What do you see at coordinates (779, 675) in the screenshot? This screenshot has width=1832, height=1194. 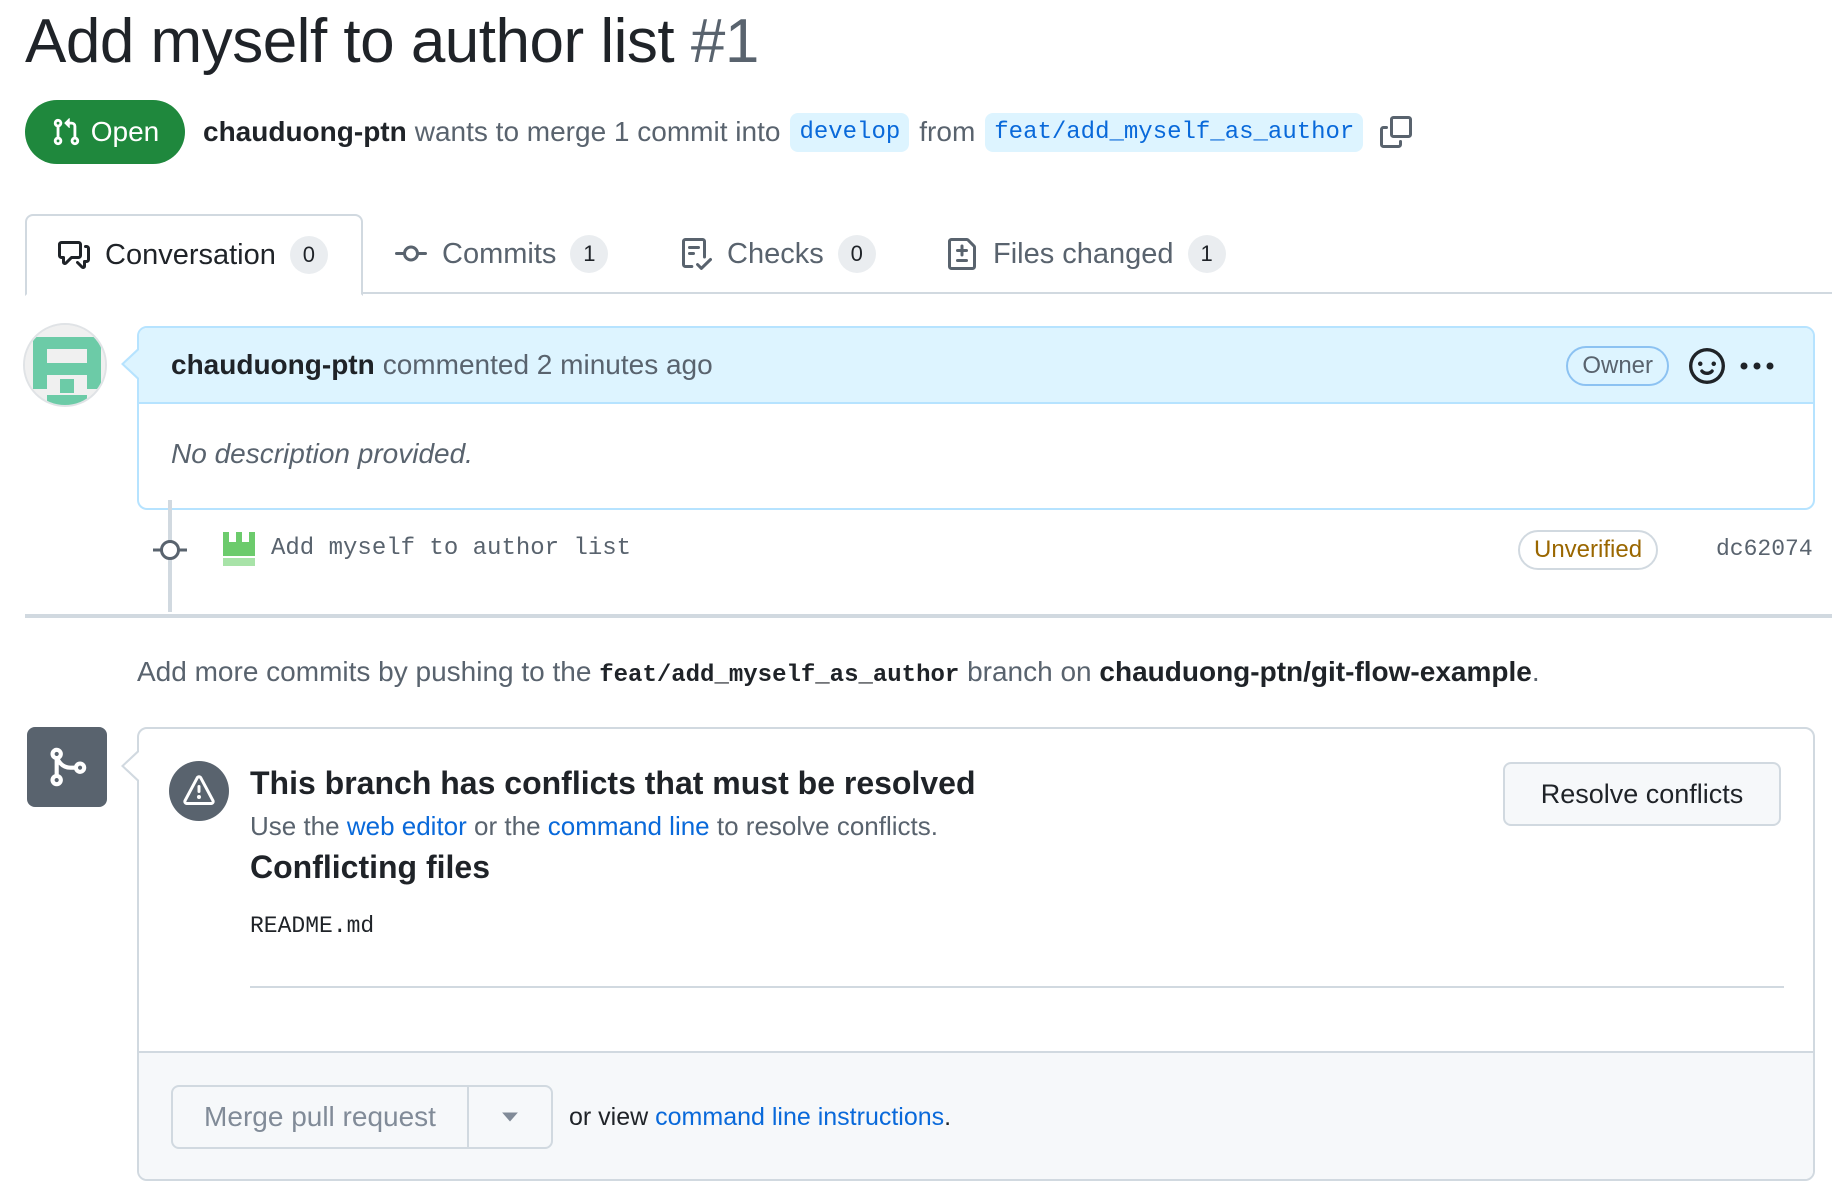 I see `push-note-branch: feat/add_myself_as_author` at bounding box center [779, 675].